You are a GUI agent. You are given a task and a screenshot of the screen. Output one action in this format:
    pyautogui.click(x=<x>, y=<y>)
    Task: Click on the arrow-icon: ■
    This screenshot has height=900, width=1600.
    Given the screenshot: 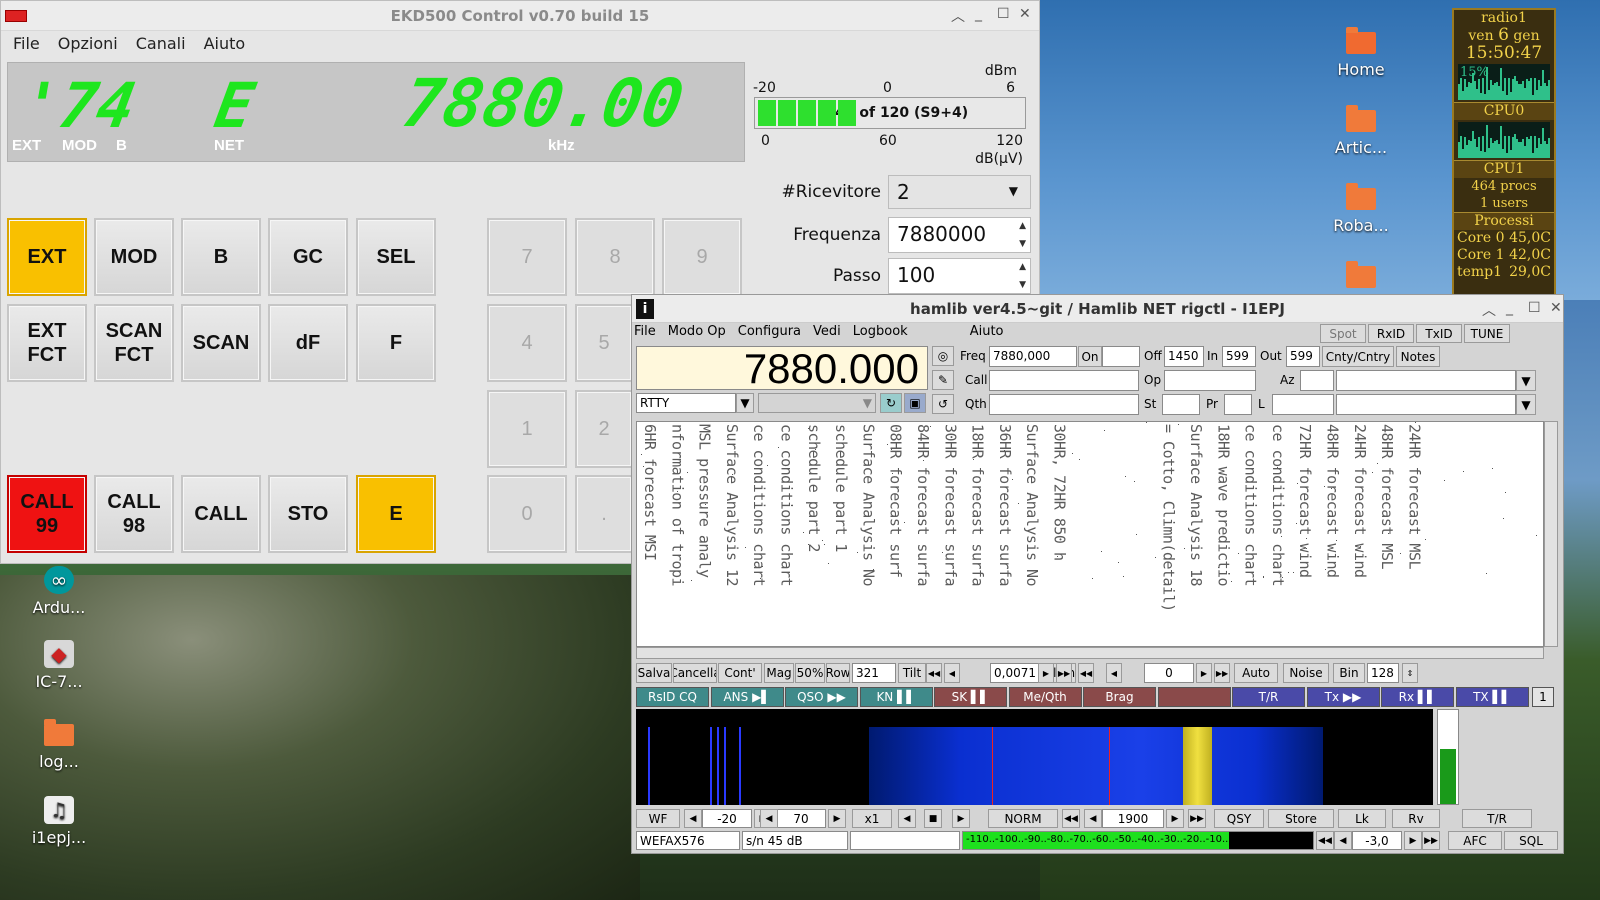 What is the action you would take?
    pyautogui.click(x=933, y=818)
    